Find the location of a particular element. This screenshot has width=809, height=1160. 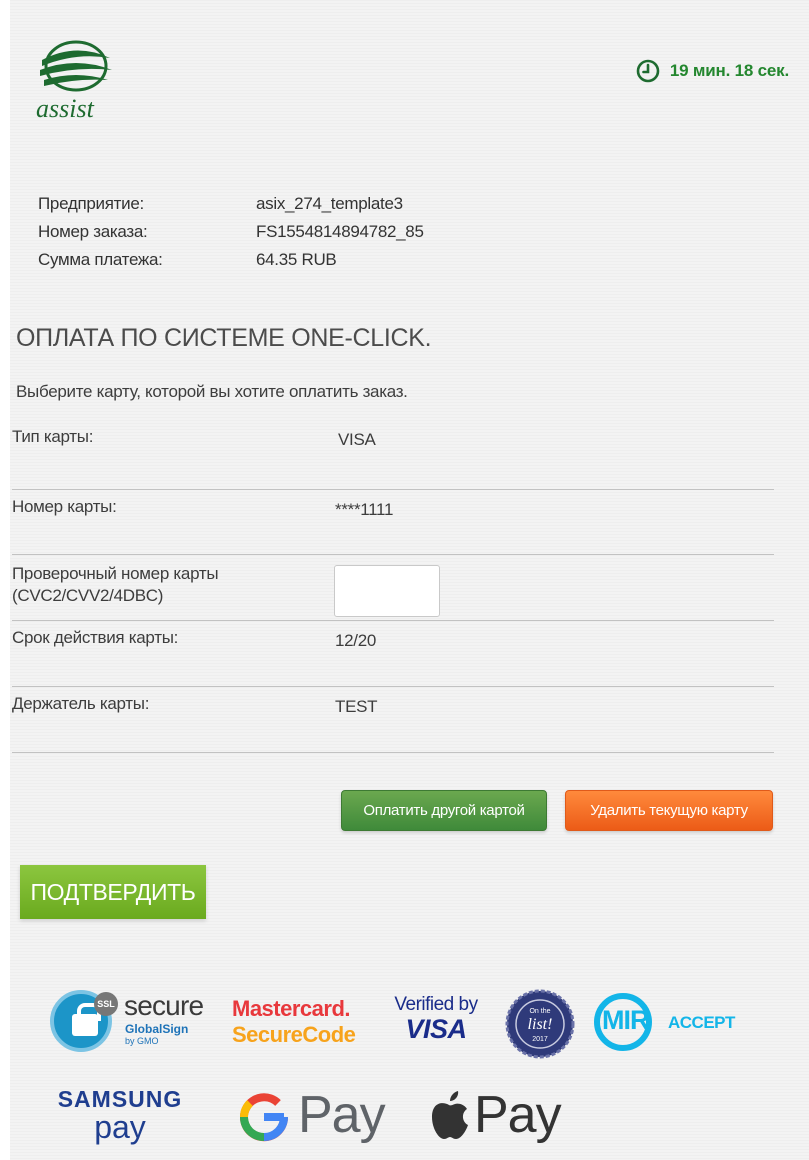

cvc-input is located at coordinates (387, 591).